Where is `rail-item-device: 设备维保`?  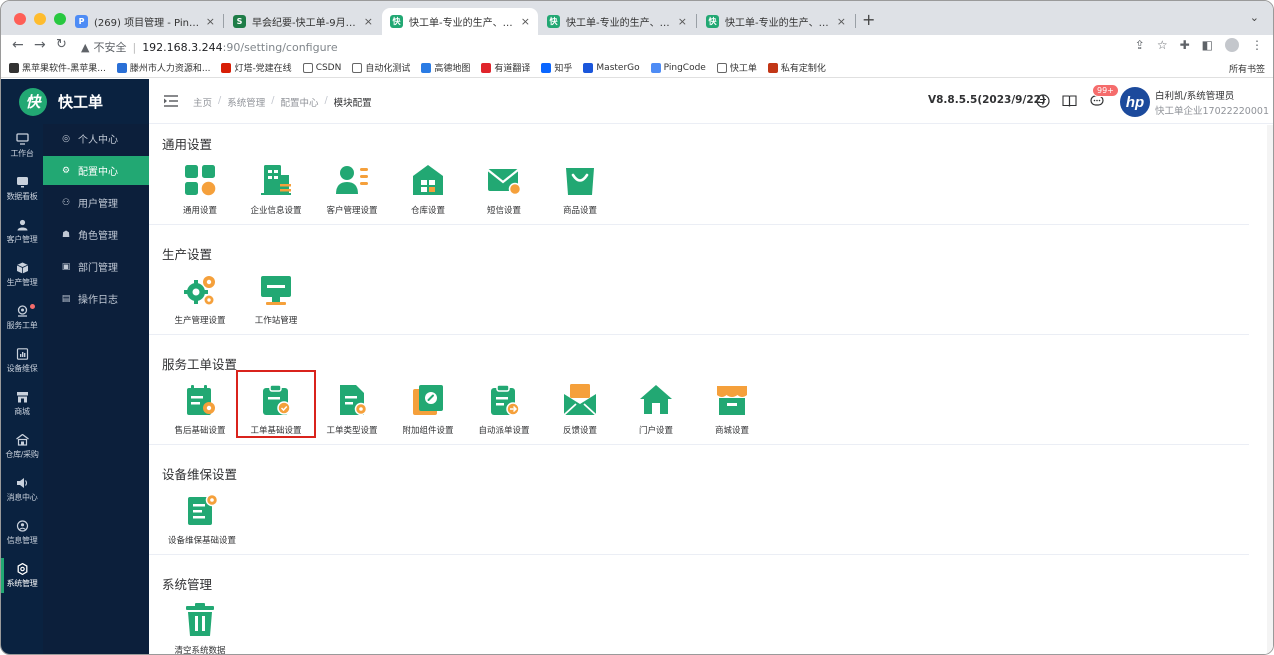 rail-item-device: 设备维保 is located at coordinates (22, 360).